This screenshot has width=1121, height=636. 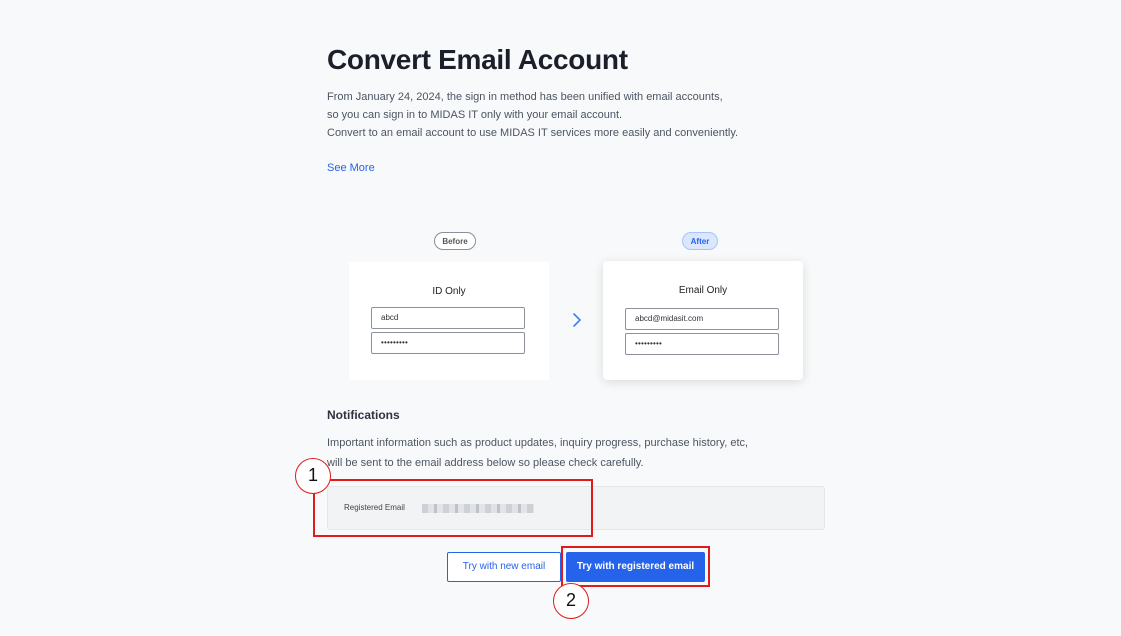 I want to click on after-pill: After, so click(x=700, y=241).